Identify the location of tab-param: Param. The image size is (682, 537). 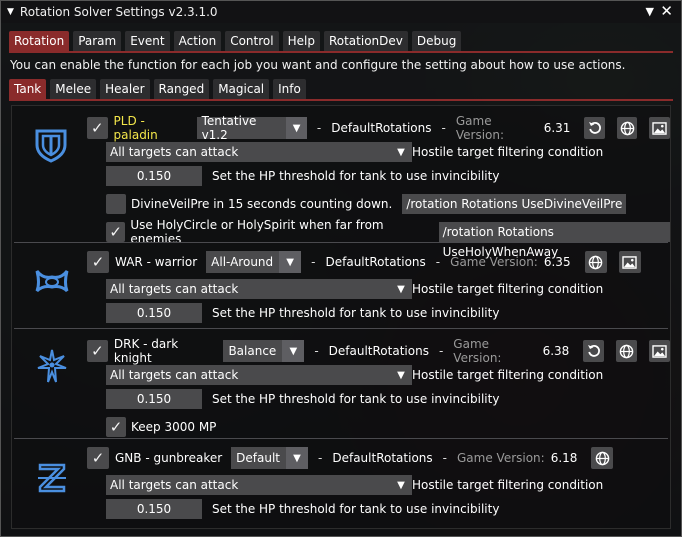
(97, 41).